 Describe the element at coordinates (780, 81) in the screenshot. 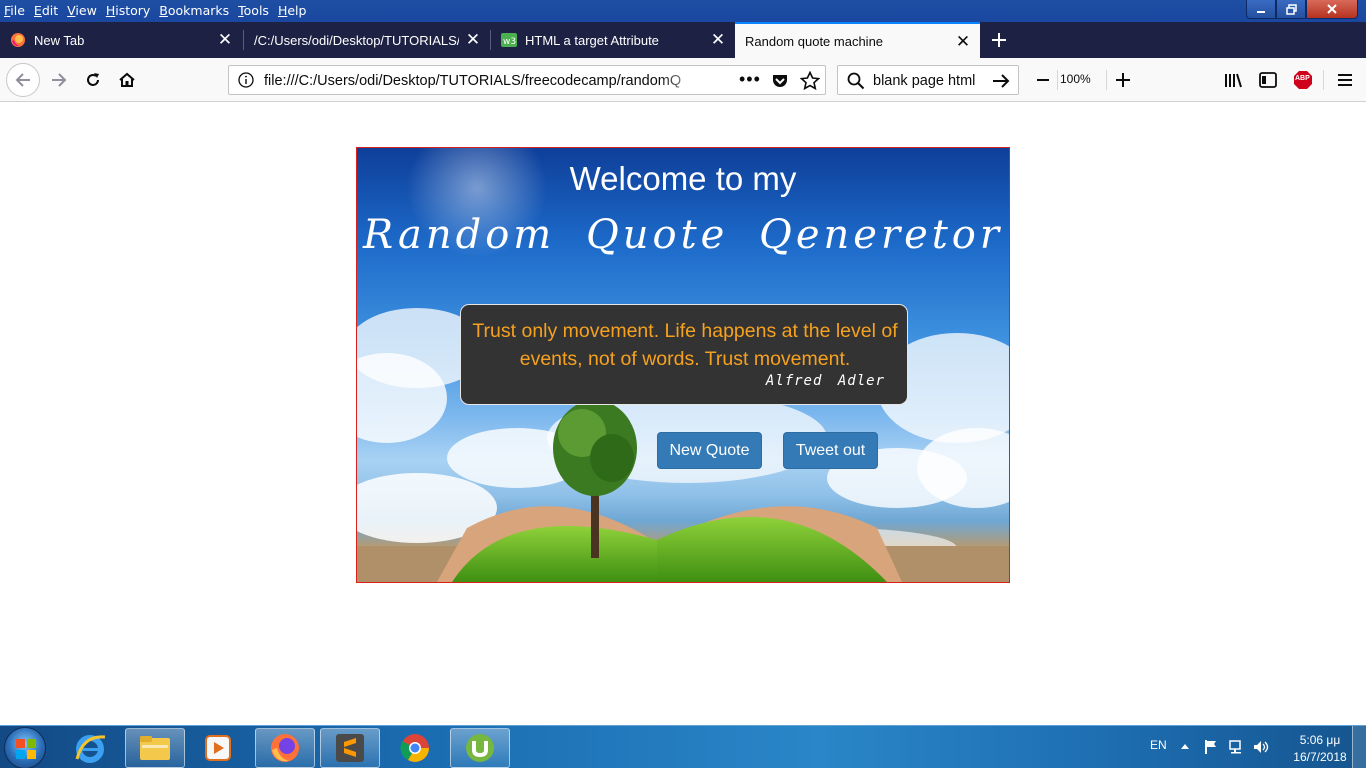

I see `pocket-icon` at that location.